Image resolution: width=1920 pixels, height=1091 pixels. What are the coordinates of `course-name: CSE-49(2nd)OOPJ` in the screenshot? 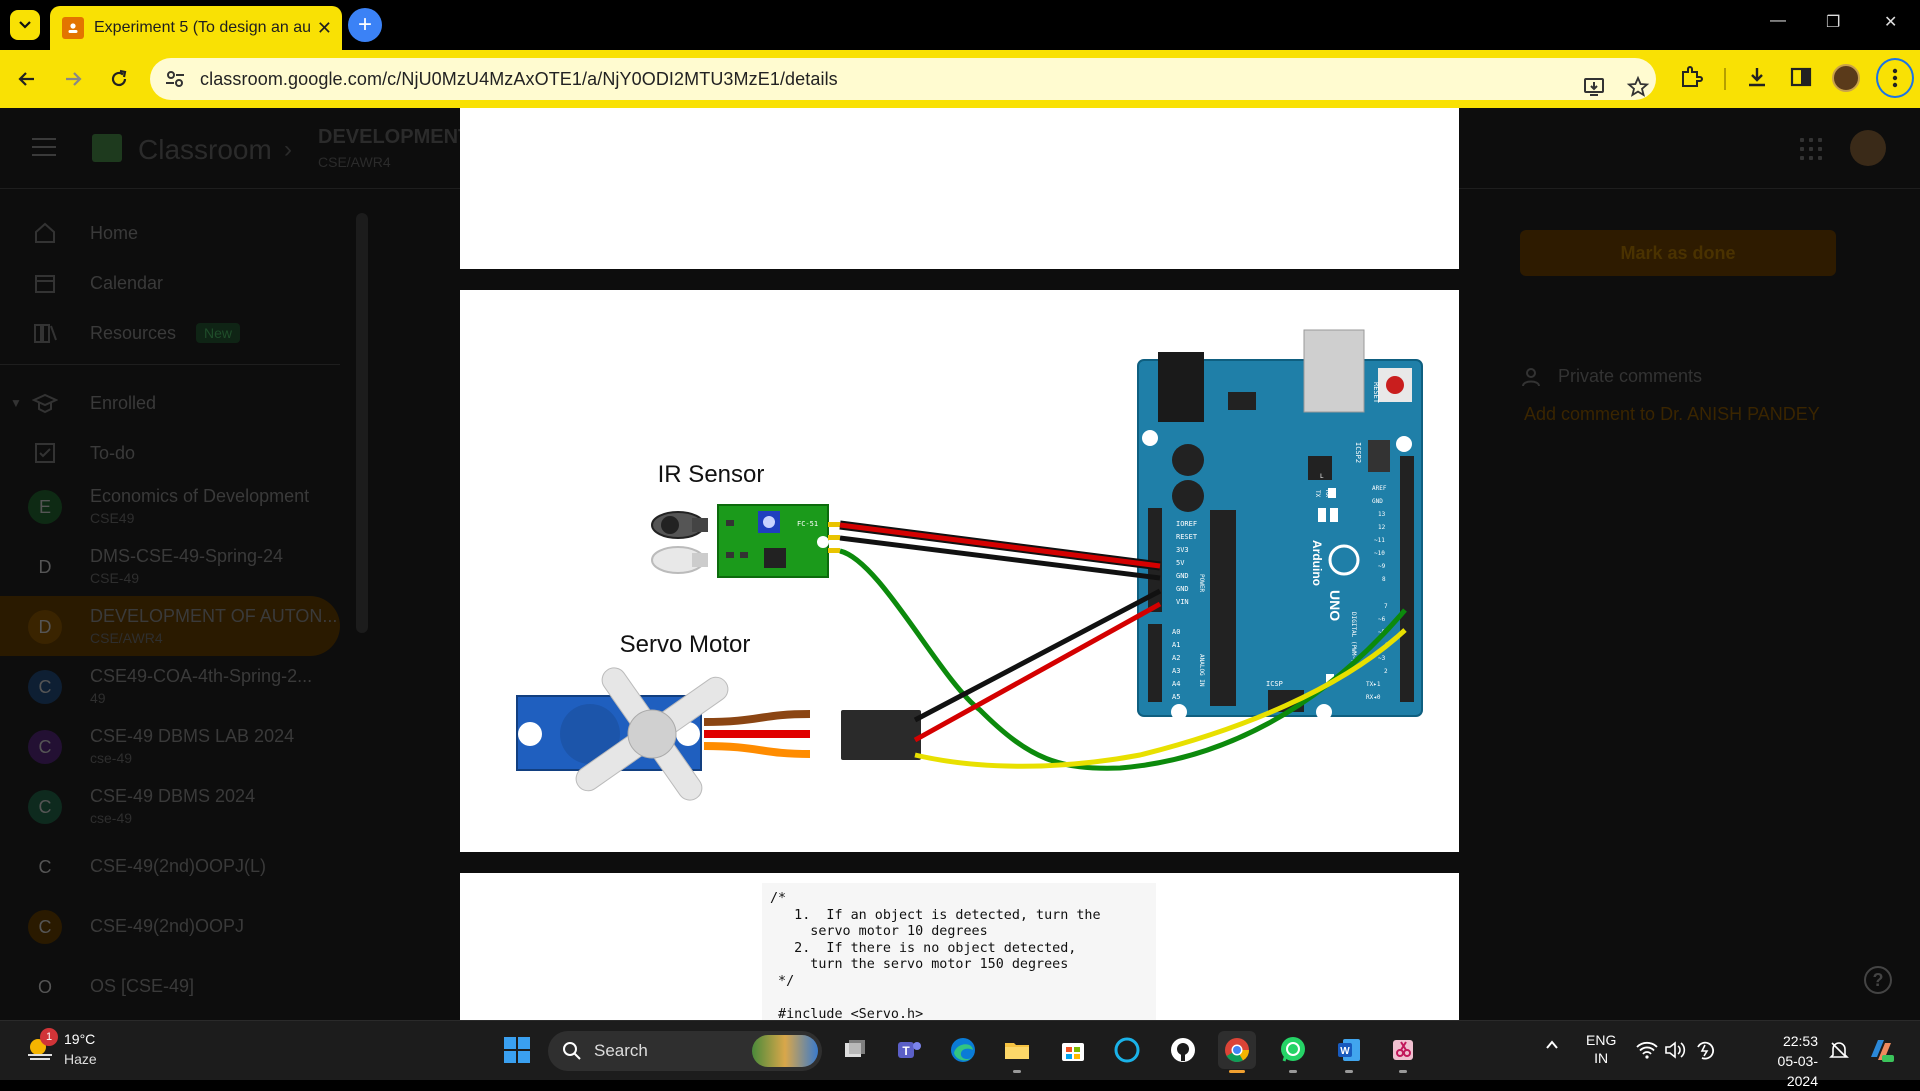 It's located at (167, 926).